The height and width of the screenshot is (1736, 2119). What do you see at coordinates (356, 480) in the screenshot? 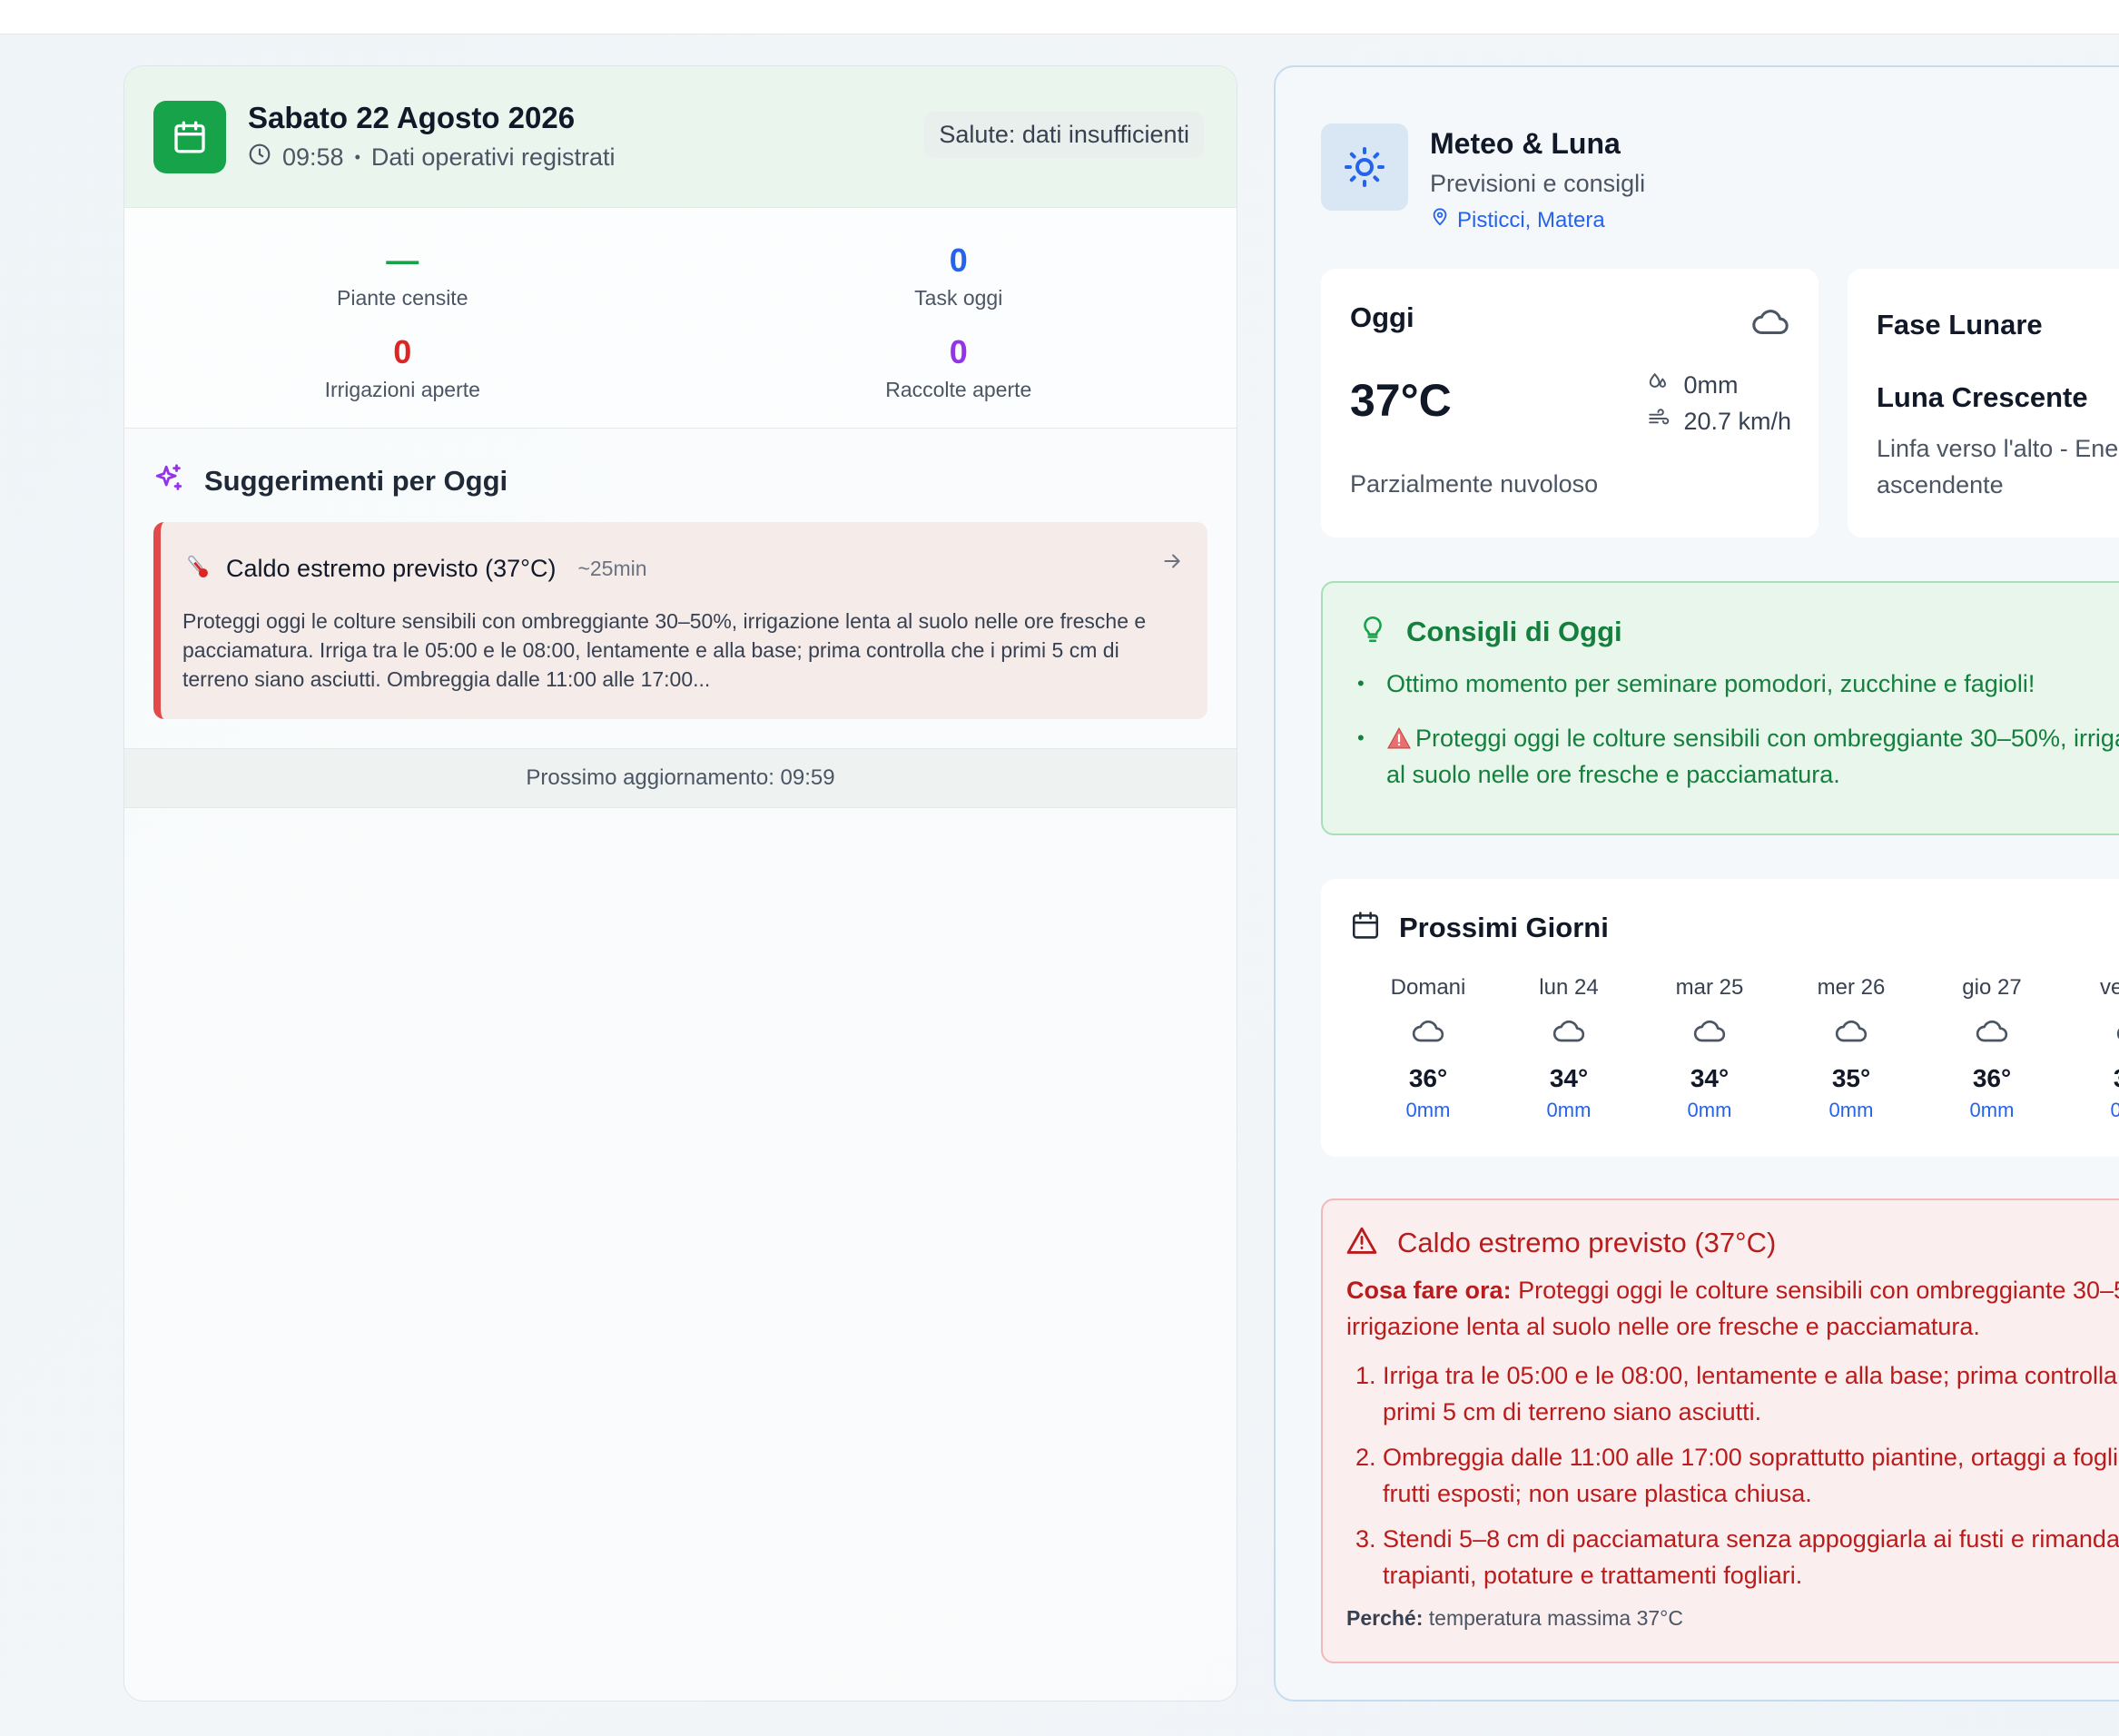
I see `suggestions-title: Suggerimenti per Oggi` at bounding box center [356, 480].